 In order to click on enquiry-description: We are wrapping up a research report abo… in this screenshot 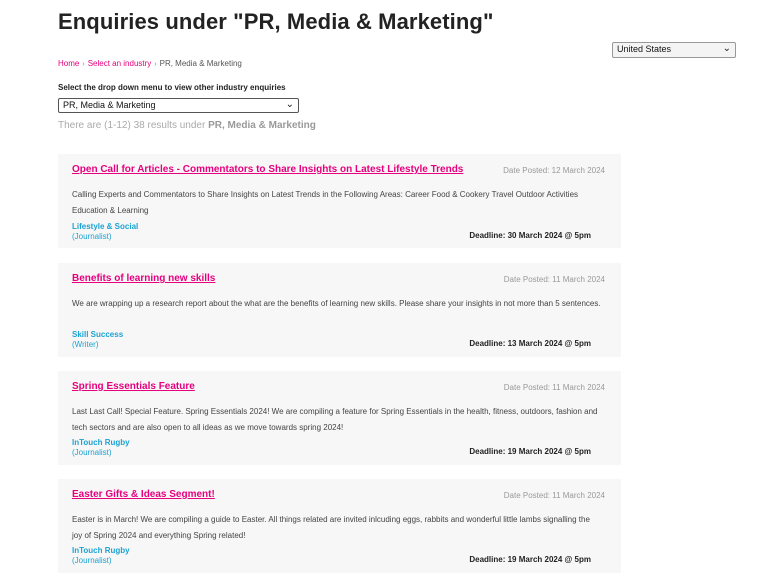, I will do `click(336, 303)`.